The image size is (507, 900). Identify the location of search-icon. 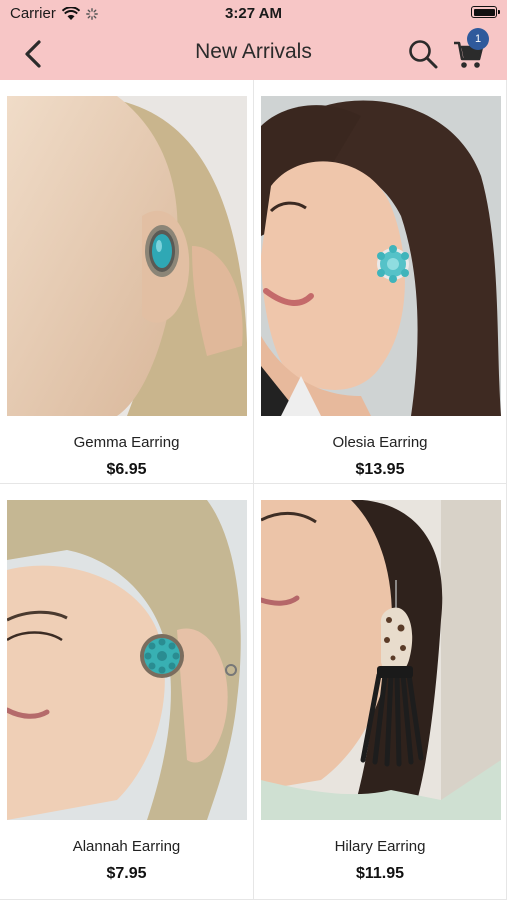
(423, 54).